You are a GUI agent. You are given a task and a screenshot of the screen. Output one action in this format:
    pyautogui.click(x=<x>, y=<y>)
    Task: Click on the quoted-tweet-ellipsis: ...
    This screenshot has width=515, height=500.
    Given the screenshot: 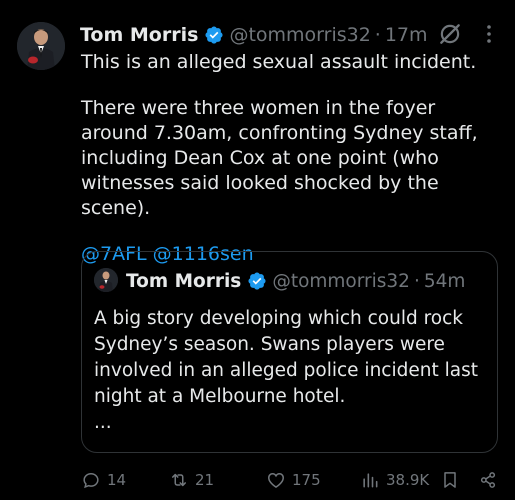 What is the action you would take?
    pyautogui.click(x=103, y=422)
    